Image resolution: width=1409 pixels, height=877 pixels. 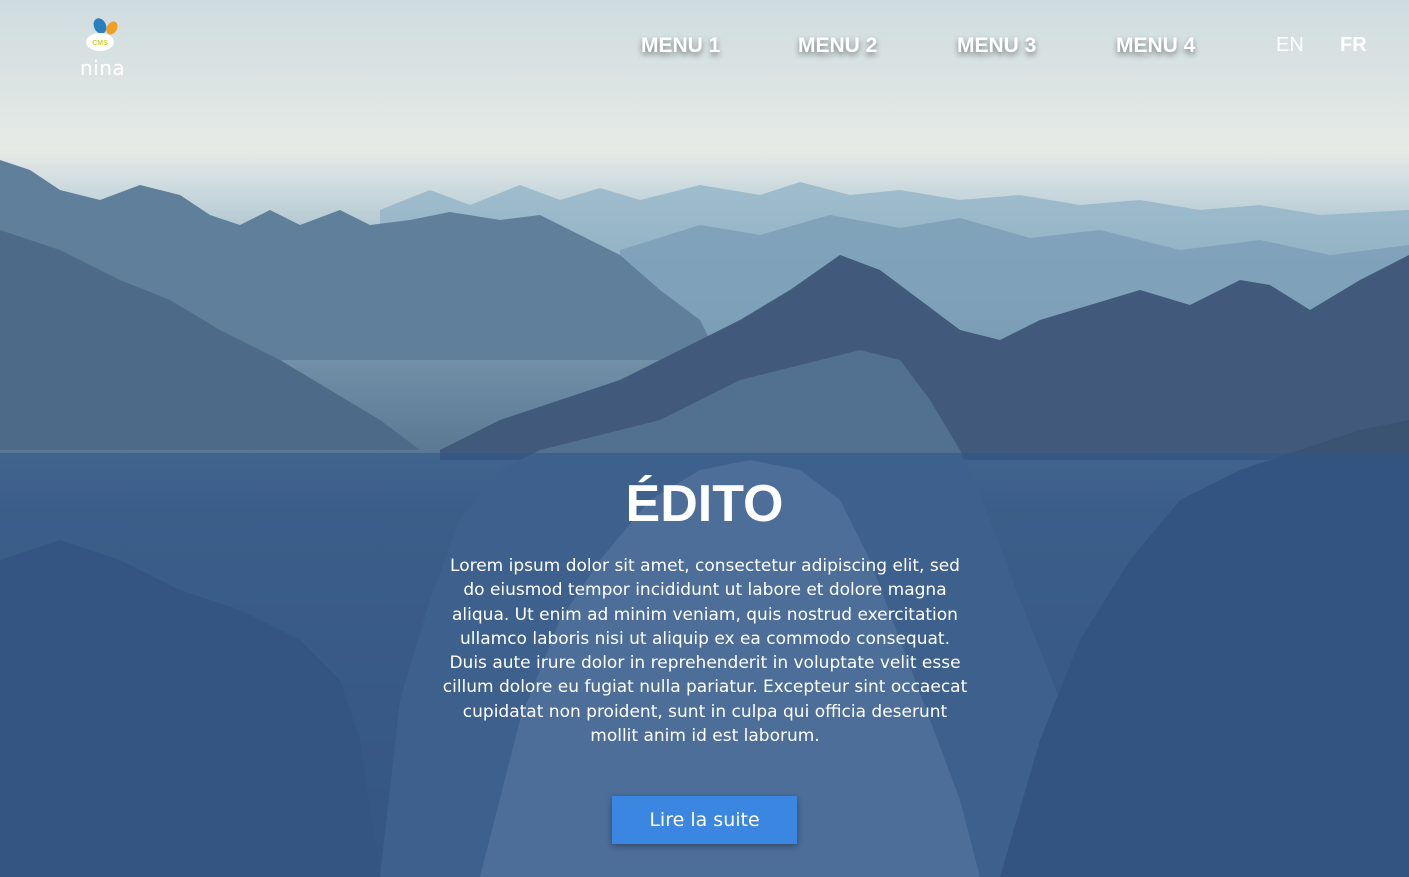 I want to click on main-navigation: MENU 1 MENU 2 MENU 3 MENU 4, so click(x=704, y=49).